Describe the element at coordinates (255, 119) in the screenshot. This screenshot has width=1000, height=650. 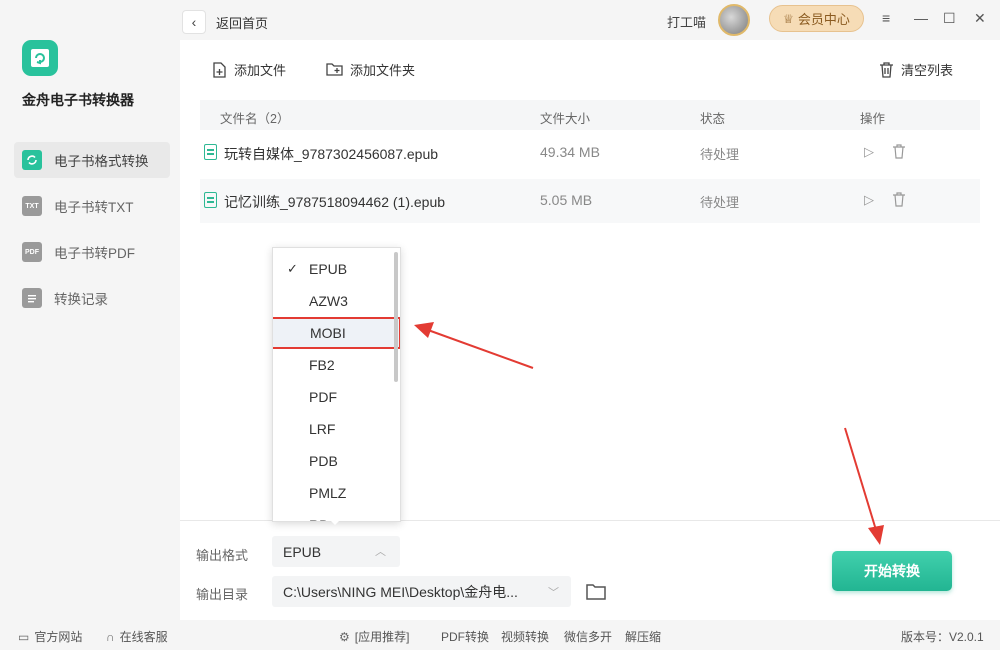
I see `column-filename: 文件名（2）` at that location.